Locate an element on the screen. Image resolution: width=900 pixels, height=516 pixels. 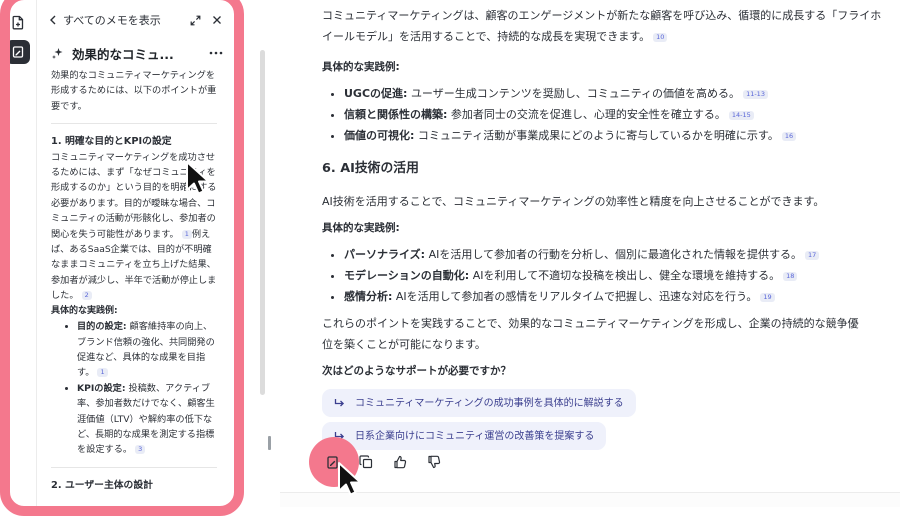
citation-badge: 16 is located at coordinates (789, 136).